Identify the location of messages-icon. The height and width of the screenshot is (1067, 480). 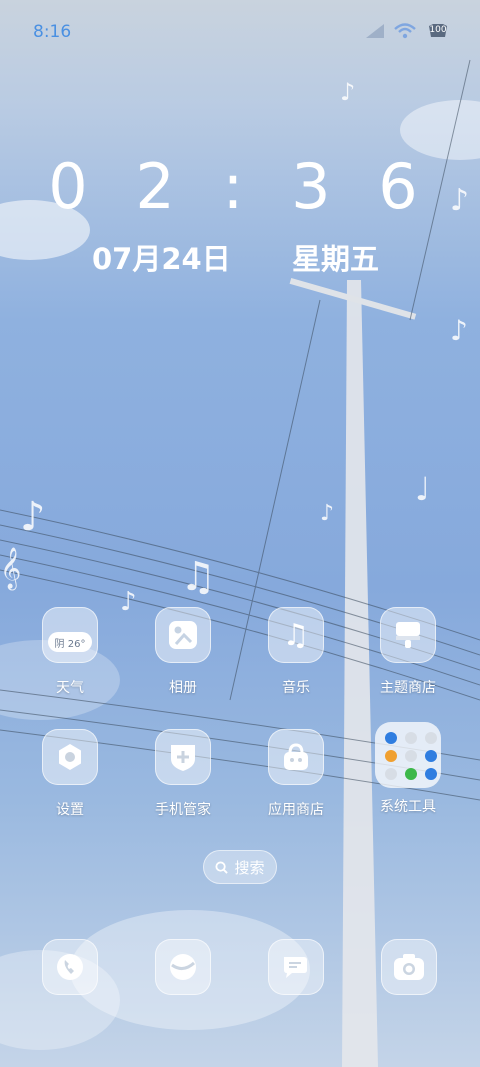
(295, 967).